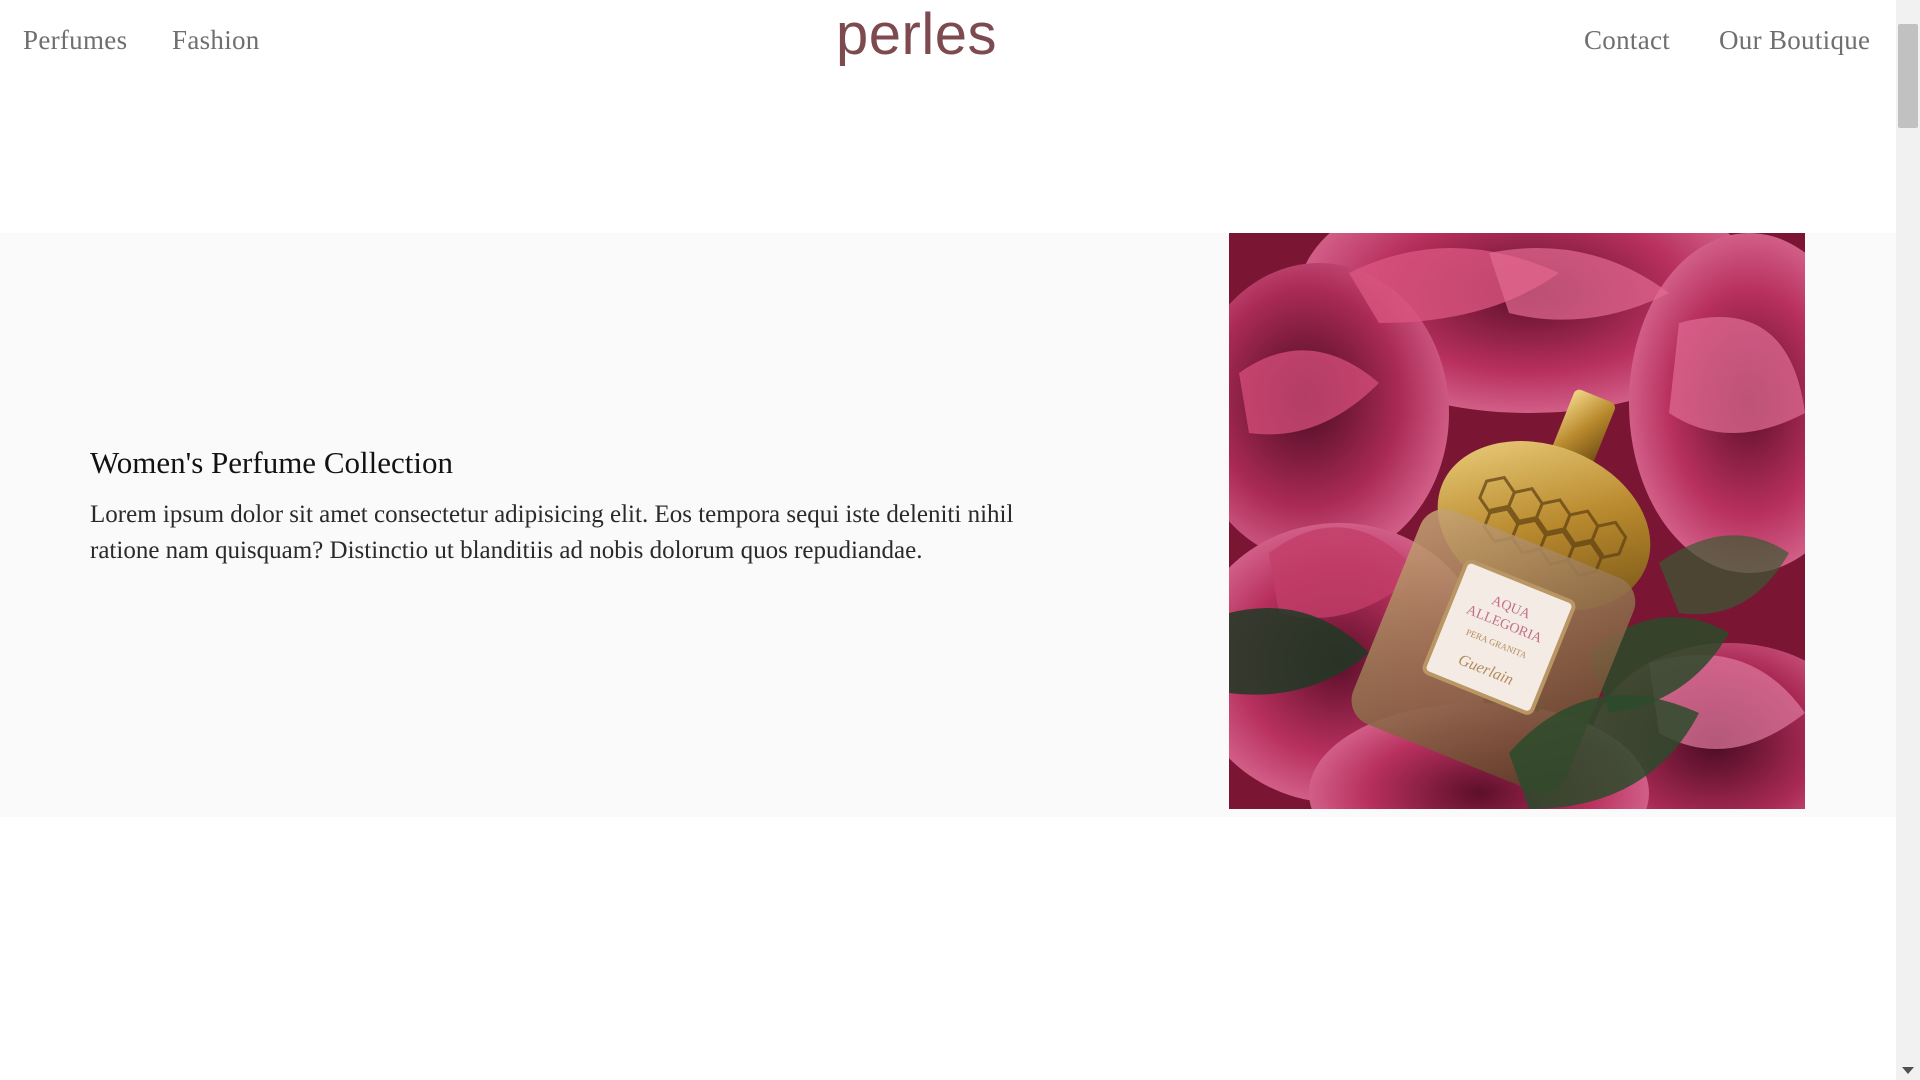  Describe the element at coordinates (1794, 40) in the screenshot. I see `nav-link-our-boutique: Our Boutique` at that location.